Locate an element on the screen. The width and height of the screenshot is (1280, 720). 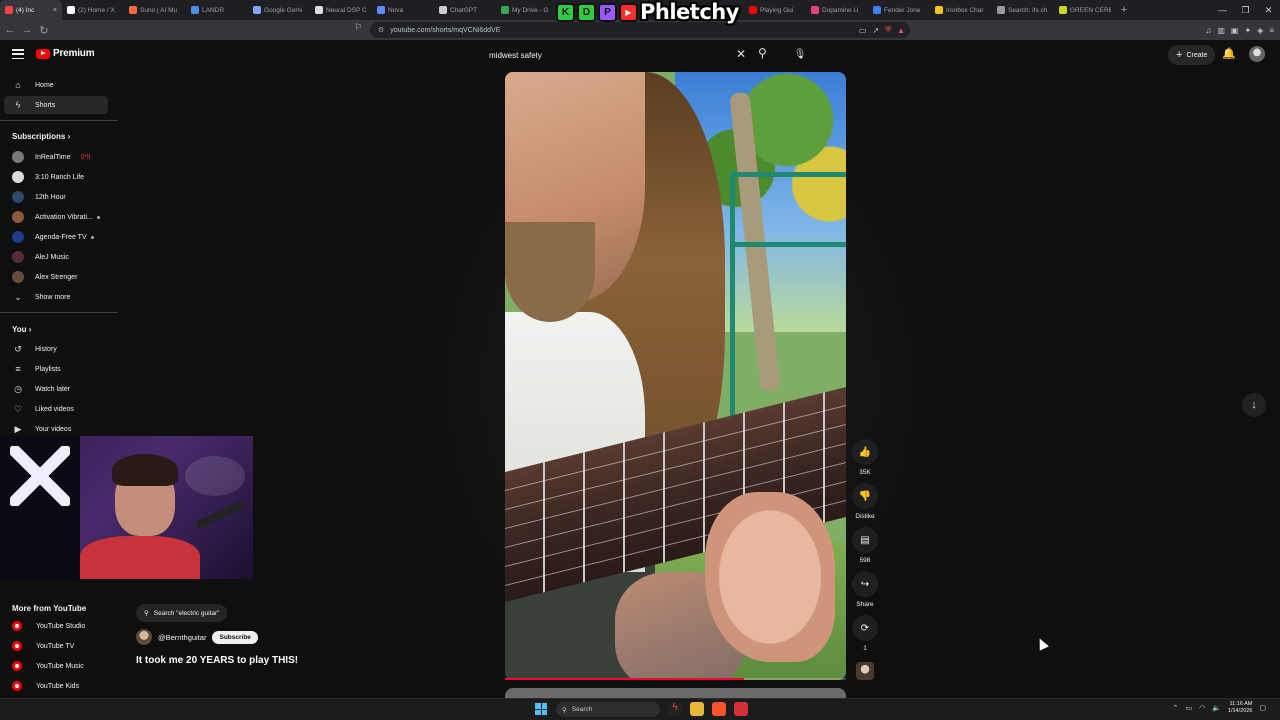
close-tab-icon: × is located at coordinates (55, 10).